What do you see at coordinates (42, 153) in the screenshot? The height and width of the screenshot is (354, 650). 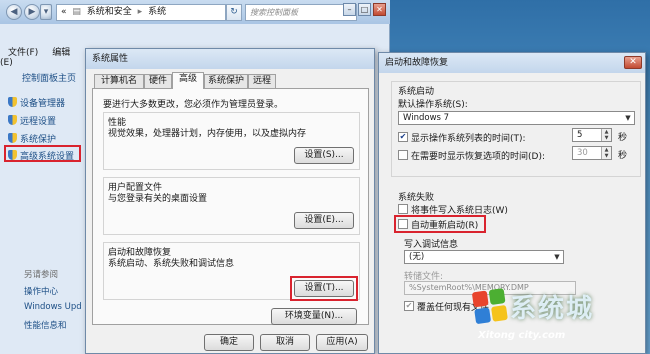 I see `advanced-settings-highlight` at bounding box center [42, 153].